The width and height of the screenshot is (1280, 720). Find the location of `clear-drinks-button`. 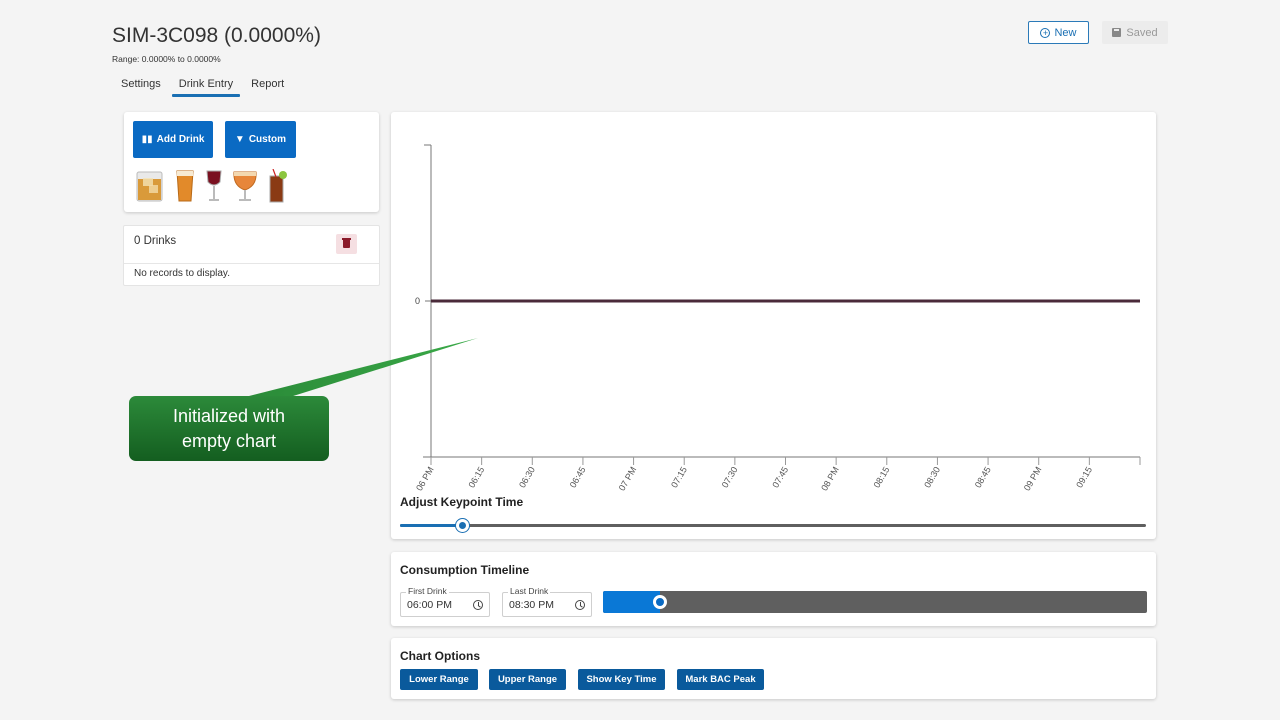

clear-drinks-button is located at coordinates (346, 244).